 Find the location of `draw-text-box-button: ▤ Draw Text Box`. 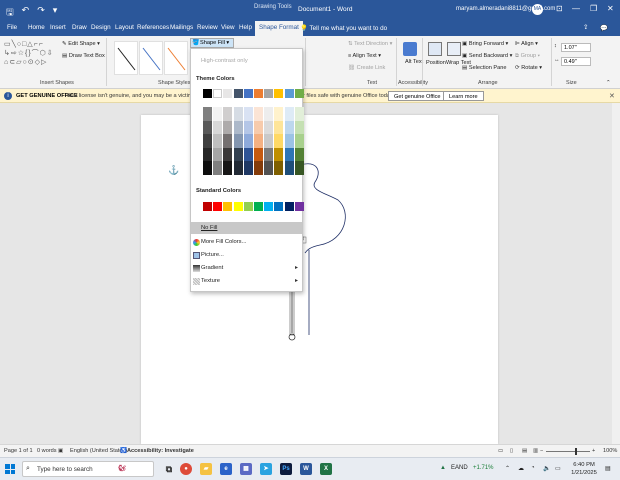

draw-text-box-button: ▤ Draw Text Box is located at coordinates (83, 56).